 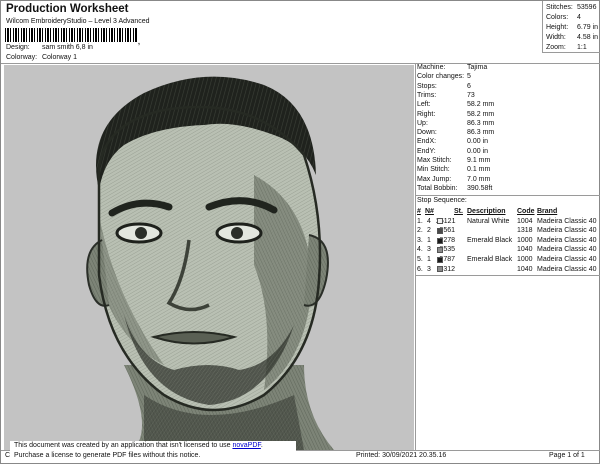 I want to click on stop-table-header: # N# St. Description Code Brand, so click(x=508, y=212).